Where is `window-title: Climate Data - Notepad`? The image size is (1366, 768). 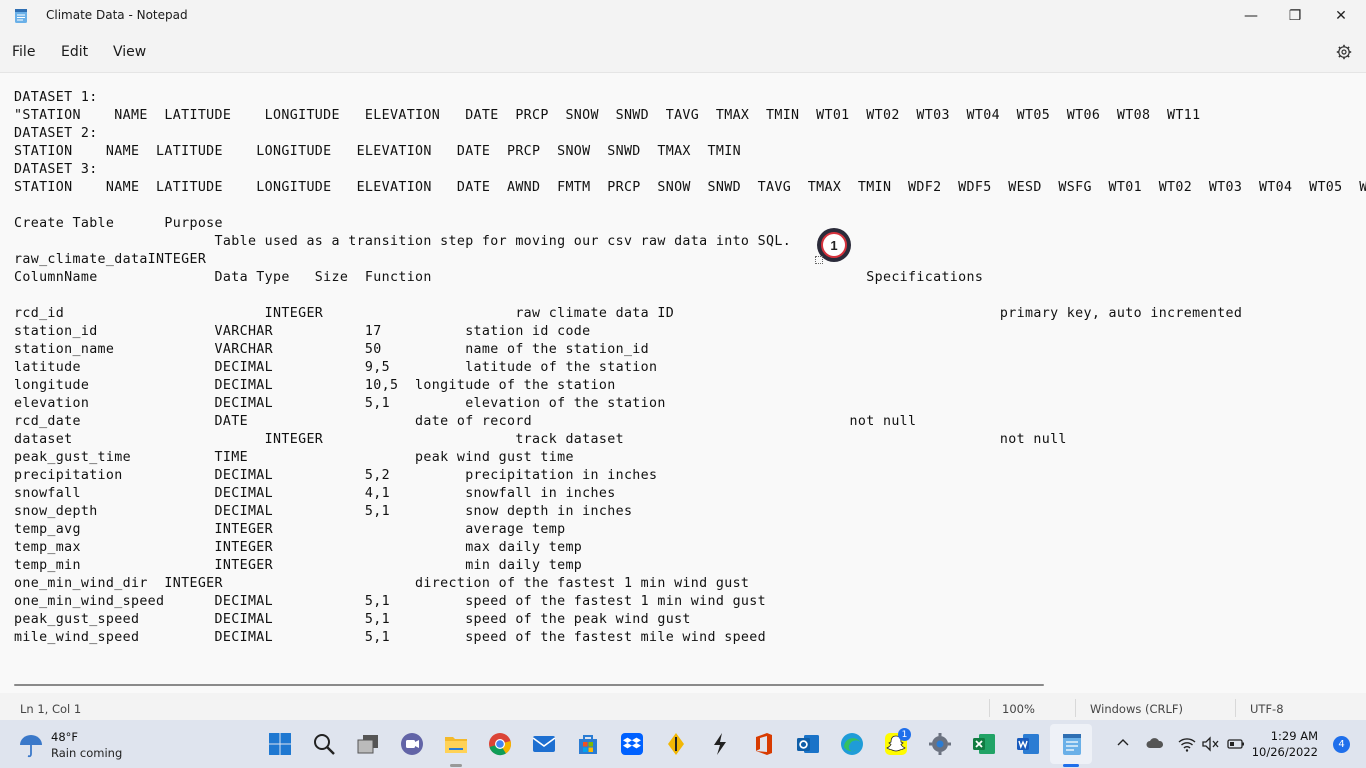
window-title: Climate Data - Notepad is located at coordinates (117, 15).